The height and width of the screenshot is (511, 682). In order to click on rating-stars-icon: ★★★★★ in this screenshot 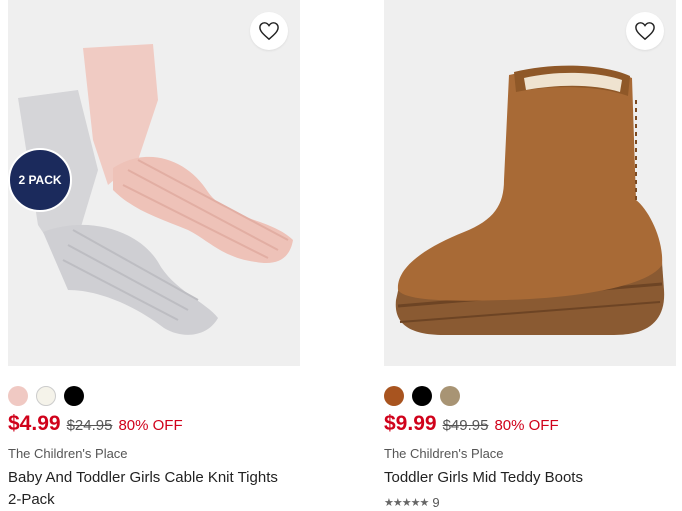, I will do `click(406, 503)`.